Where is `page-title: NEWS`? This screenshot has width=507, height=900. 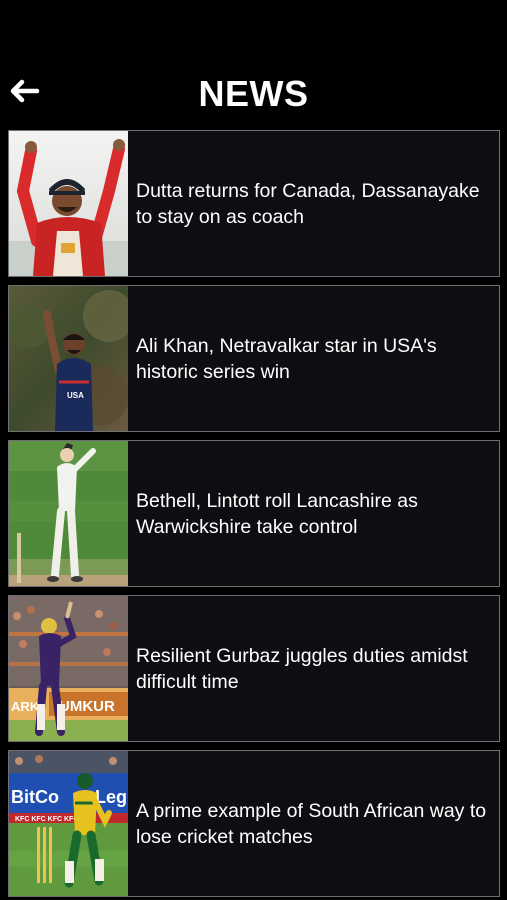 page-title: NEWS is located at coordinates (253, 93).